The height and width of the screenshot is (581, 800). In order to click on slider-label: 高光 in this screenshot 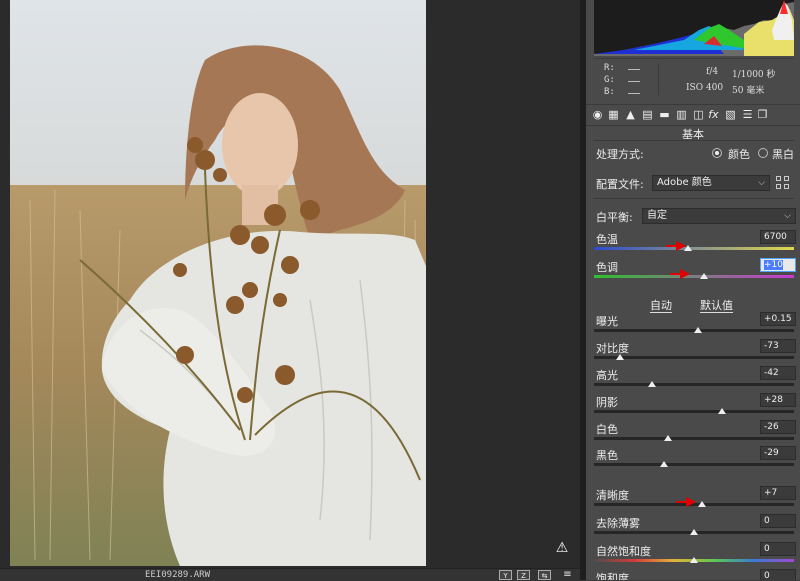, I will do `click(607, 375)`.